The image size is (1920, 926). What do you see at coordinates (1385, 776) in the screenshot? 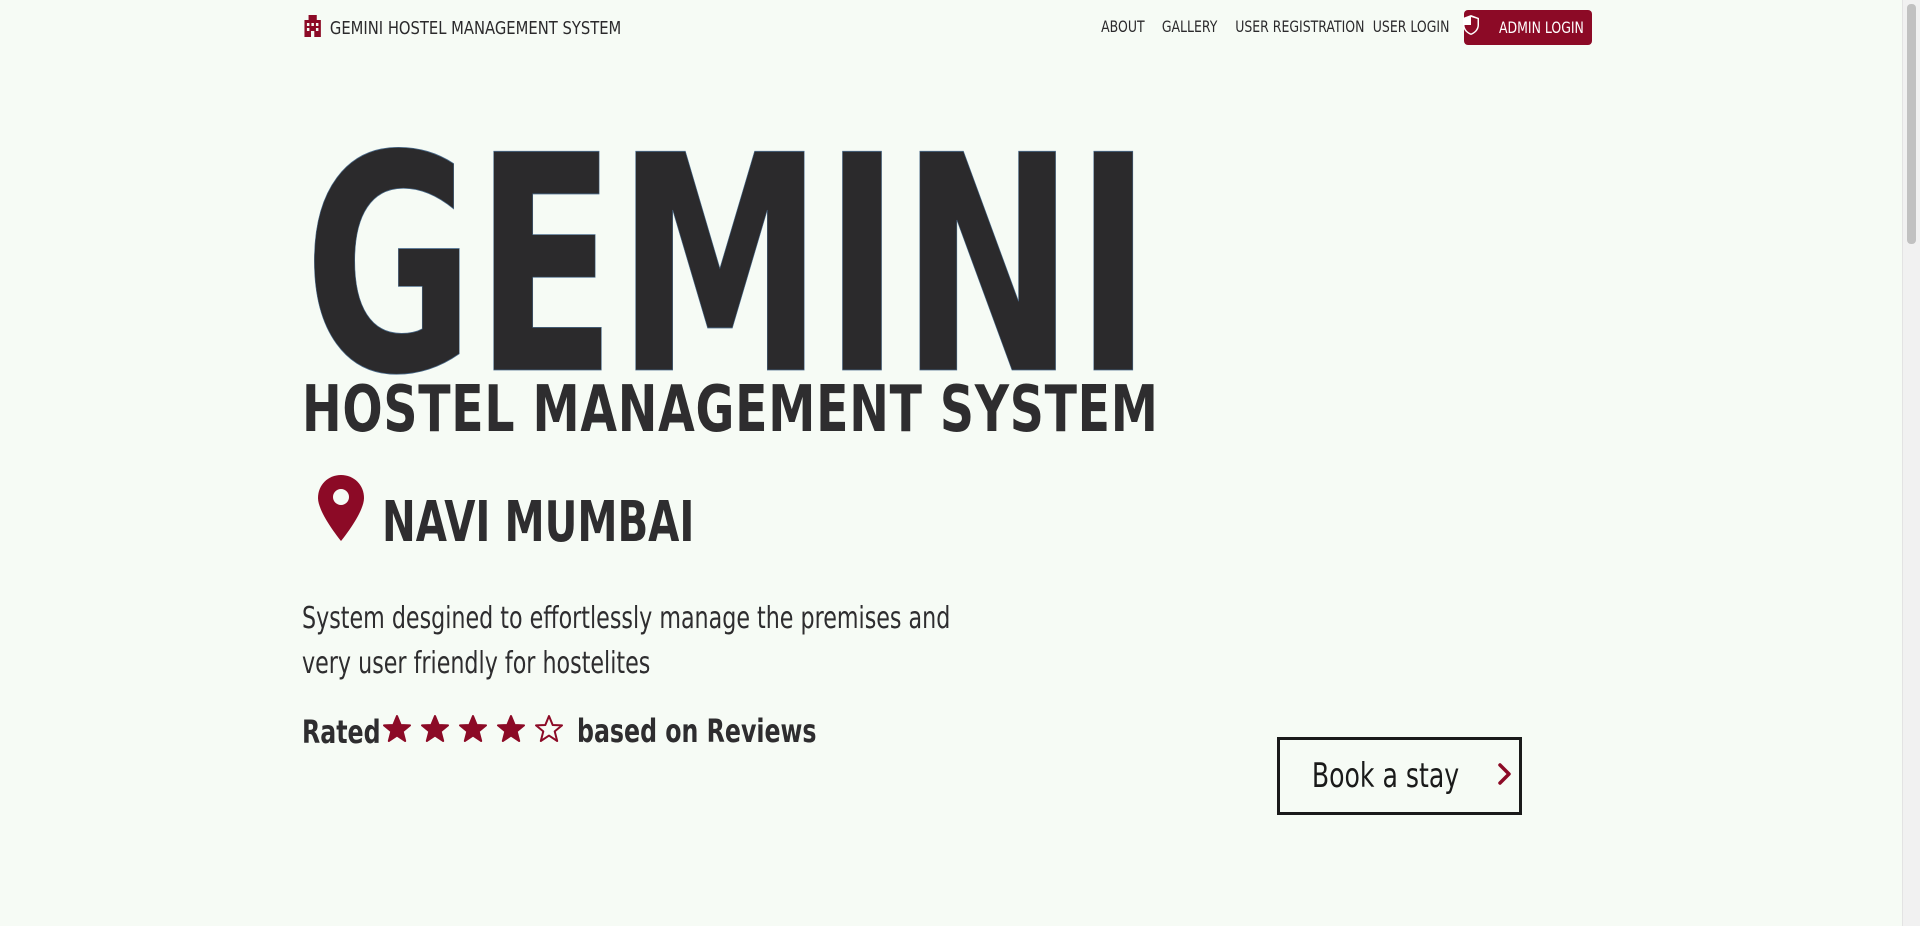
I see `book-a-stay-label: Book a stay` at bounding box center [1385, 776].